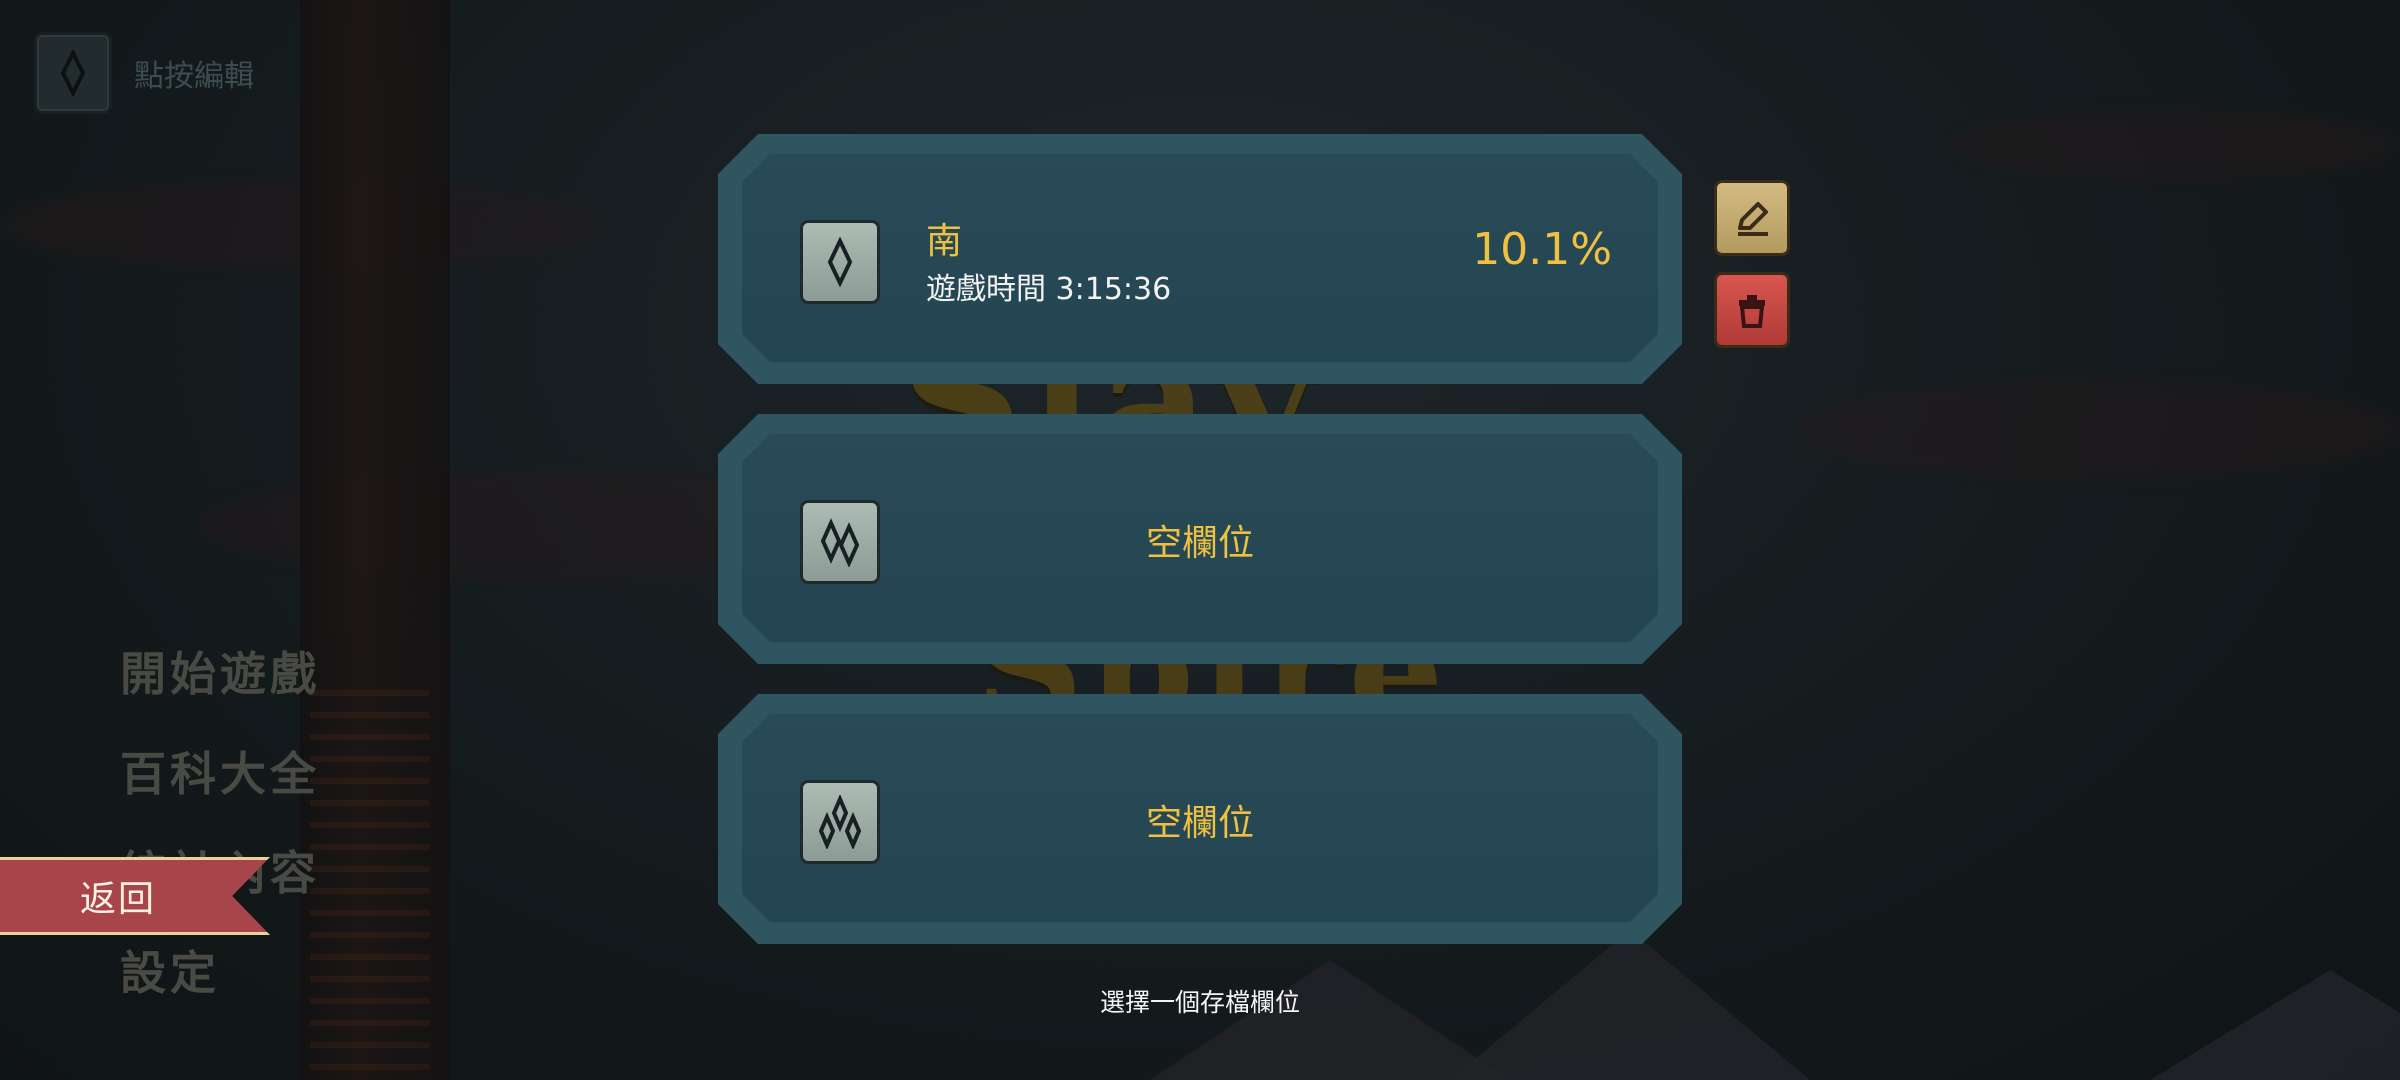 This screenshot has height=1080, width=2400. What do you see at coordinates (1049, 289) in the screenshot?
I see `slot-1-play-time: 遊戲時間 3:15:36` at bounding box center [1049, 289].